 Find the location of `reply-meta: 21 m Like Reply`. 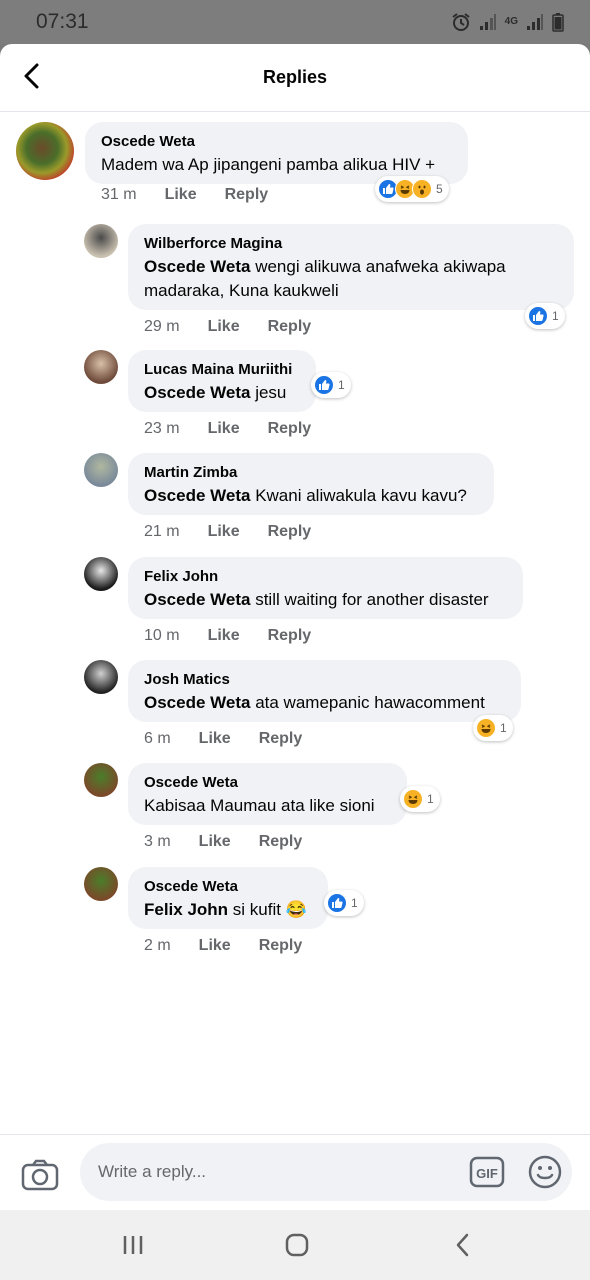

reply-meta: 21 m Like Reply is located at coordinates (227, 532).